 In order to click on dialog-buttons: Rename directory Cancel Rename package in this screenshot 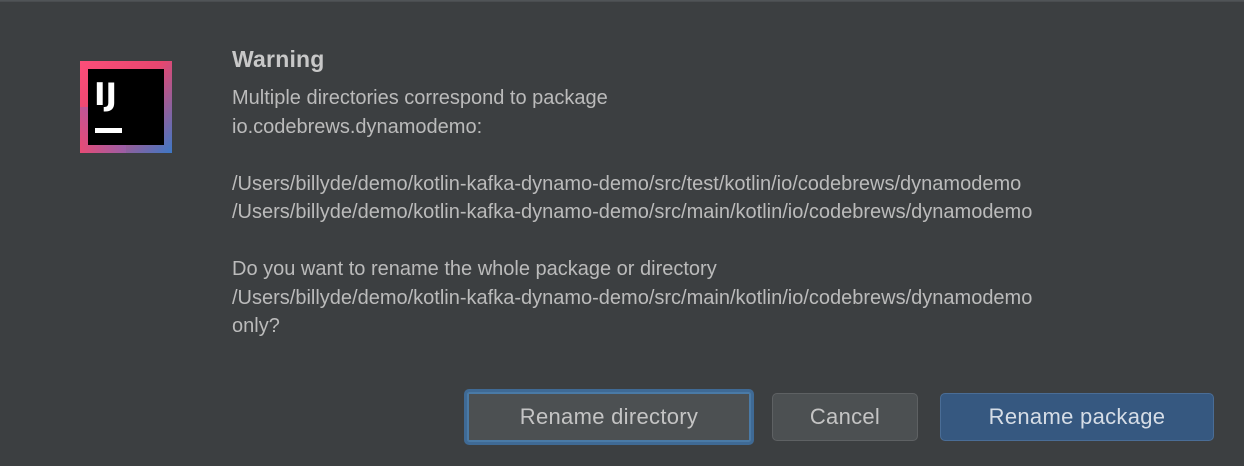, I will do `click(622, 417)`.